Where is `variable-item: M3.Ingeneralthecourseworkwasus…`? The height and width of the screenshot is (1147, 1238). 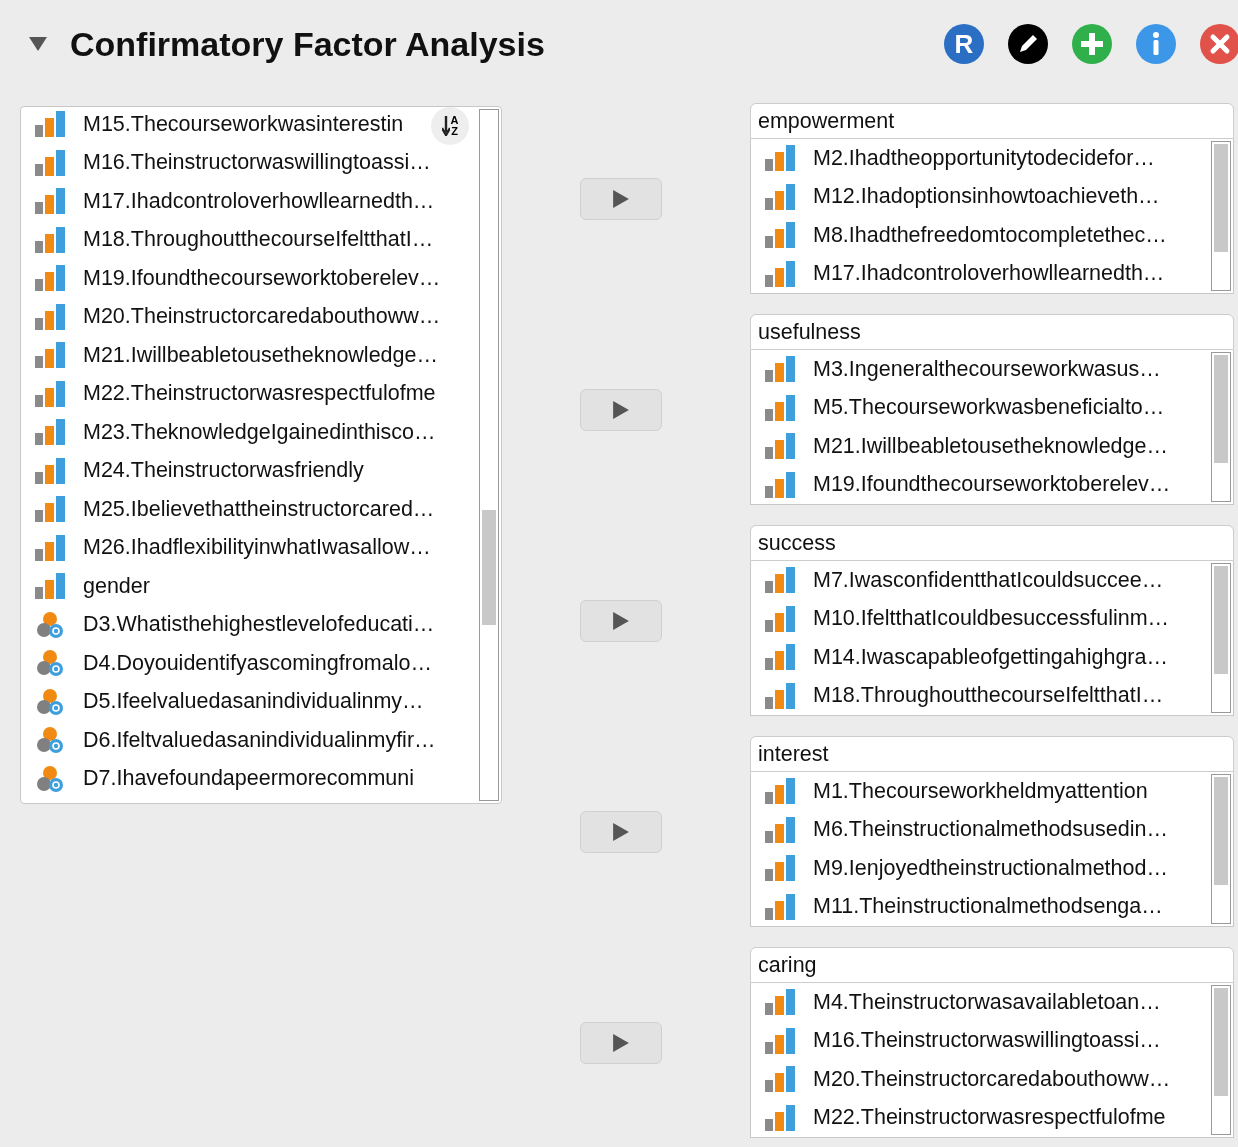 variable-item: M3.Ingeneralthecourseworkwasus… is located at coordinates (963, 369).